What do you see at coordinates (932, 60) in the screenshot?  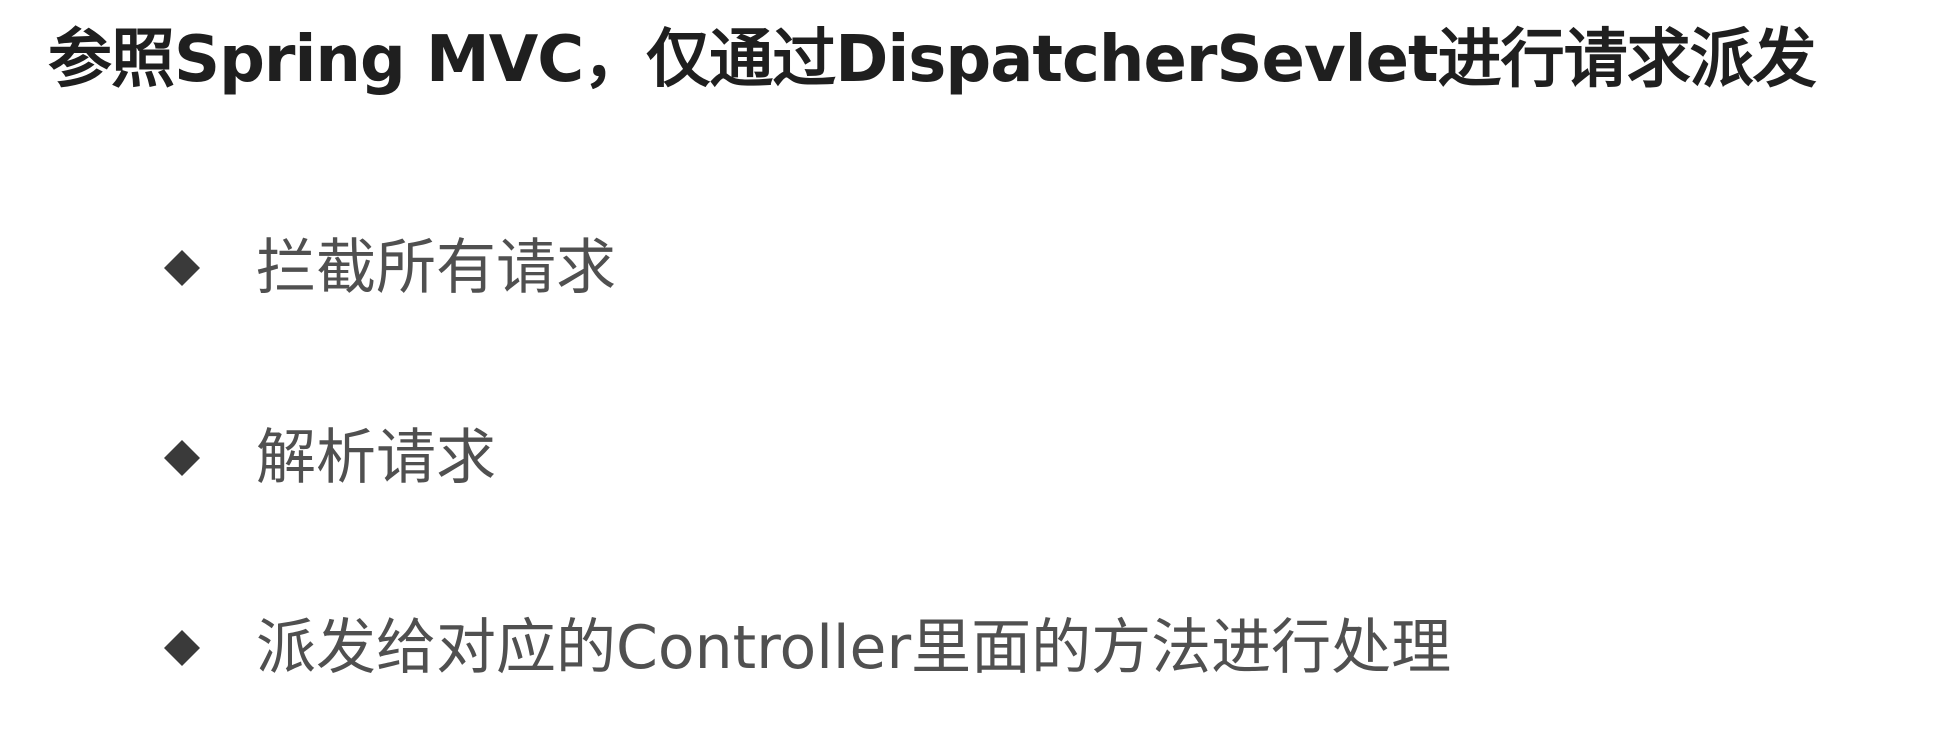 I see `slide-title: 参照Spring MVC，仅通过DispatcherSevlet进行请求派发` at bounding box center [932, 60].